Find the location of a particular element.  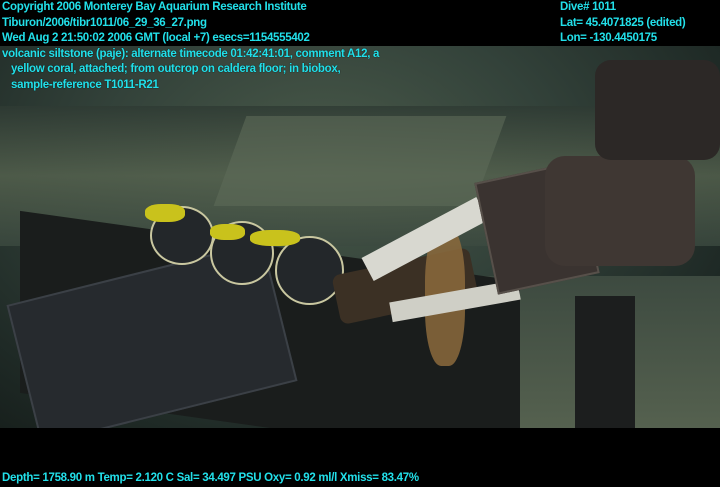

longitude: Lon= -130.4450175 is located at coordinates (608, 38).